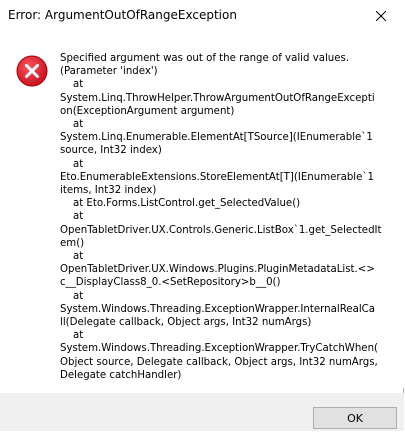 Image resolution: width=405 pixels, height=432 pixels. What do you see at coordinates (32, 71) in the screenshot?
I see `error-circle-x-icon` at bounding box center [32, 71].